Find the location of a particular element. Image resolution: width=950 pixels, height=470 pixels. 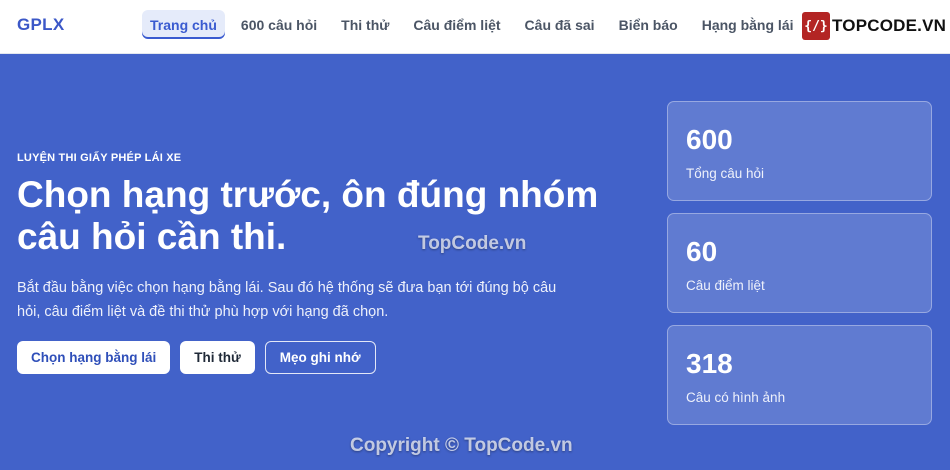

stat-card-total-questions: 600 Tổng câu hỏi is located at coordinates (799, 151).